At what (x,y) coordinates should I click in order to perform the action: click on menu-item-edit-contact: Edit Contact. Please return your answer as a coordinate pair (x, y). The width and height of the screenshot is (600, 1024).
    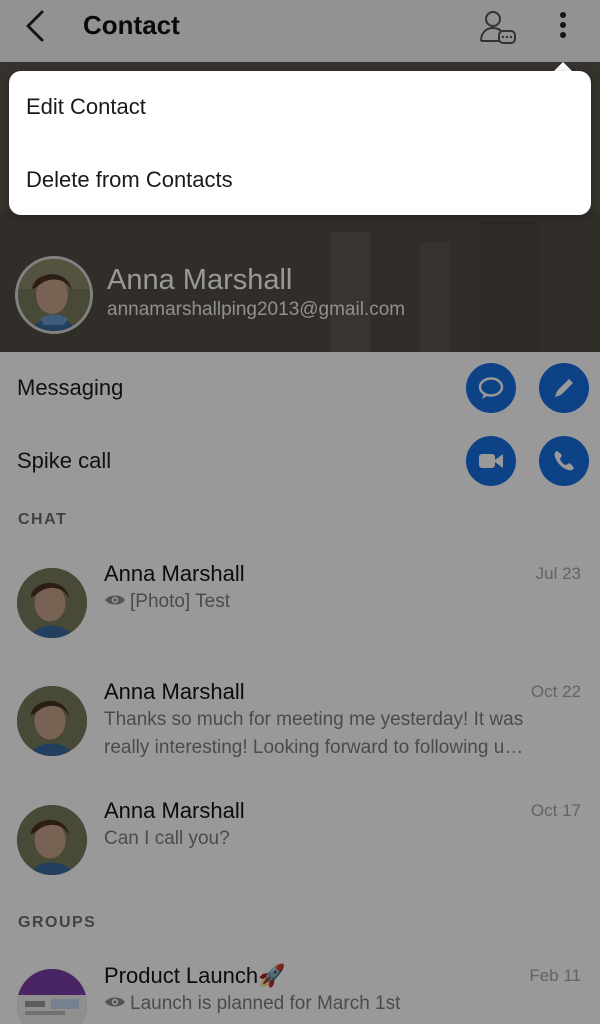
    Looking at the image, I should click on (86, 107).